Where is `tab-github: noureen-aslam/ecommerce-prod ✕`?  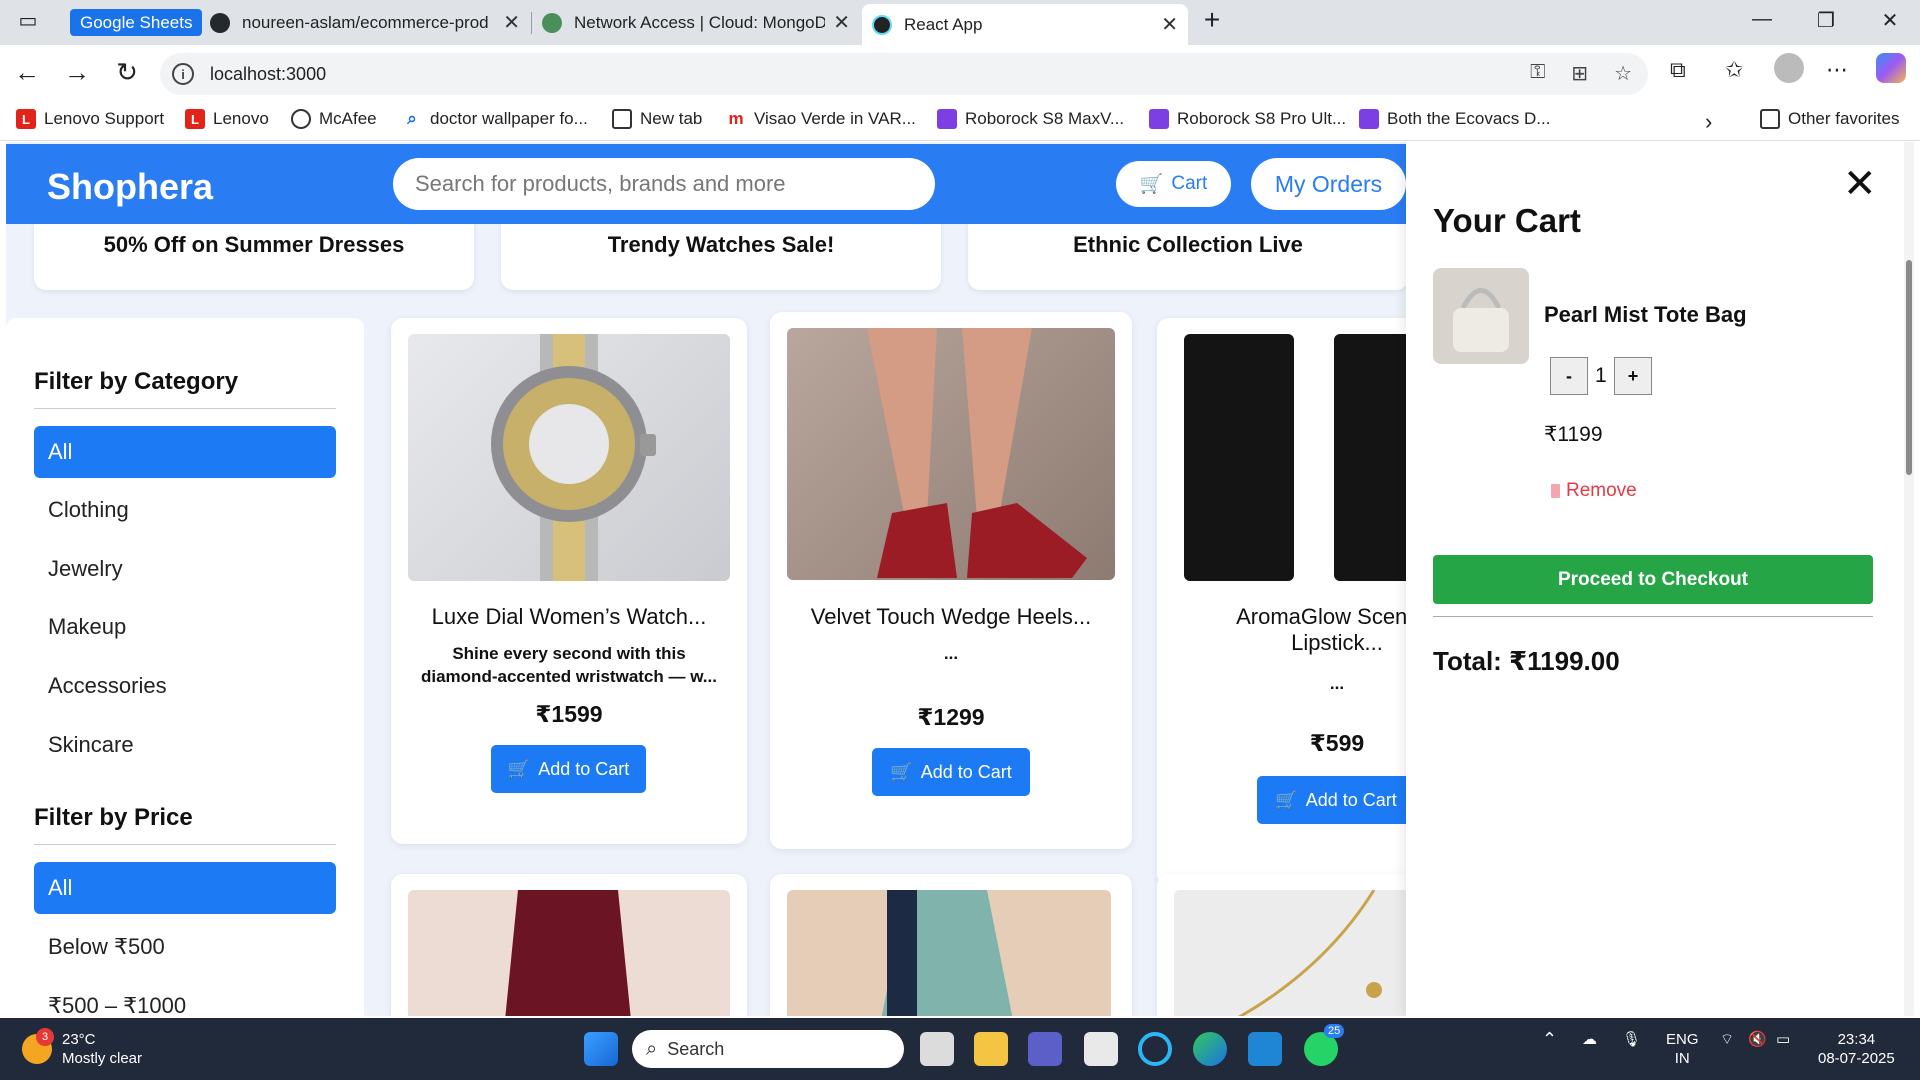
tab-github: noureen-aslam/ecommerce-prod ✕ is located at coordinates (365, 22).